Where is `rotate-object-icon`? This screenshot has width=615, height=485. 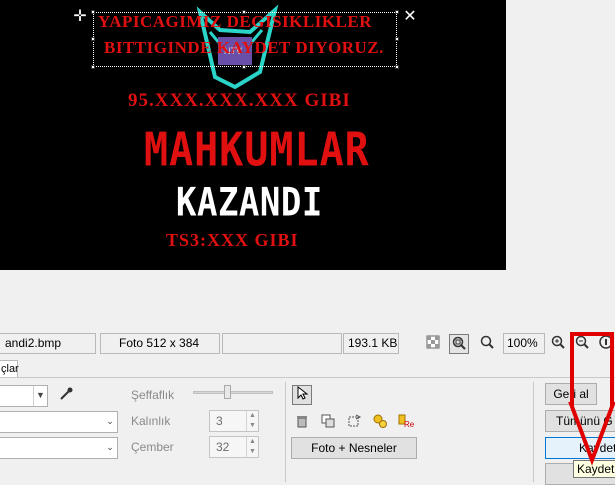 rotate-object-icon is located at coordinates (354, 423).